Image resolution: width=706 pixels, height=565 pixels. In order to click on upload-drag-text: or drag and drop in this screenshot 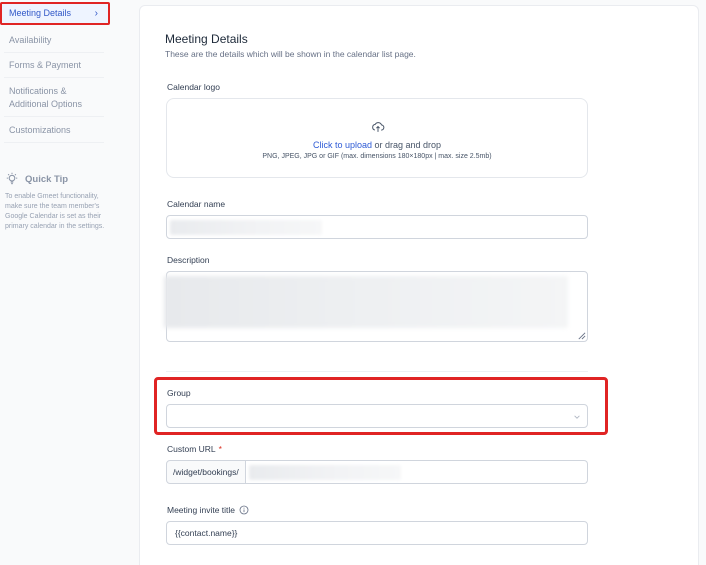, I will do `click(407, 145)`.